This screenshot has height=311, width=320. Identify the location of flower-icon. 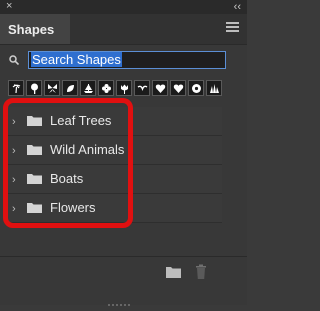
(106, 88).